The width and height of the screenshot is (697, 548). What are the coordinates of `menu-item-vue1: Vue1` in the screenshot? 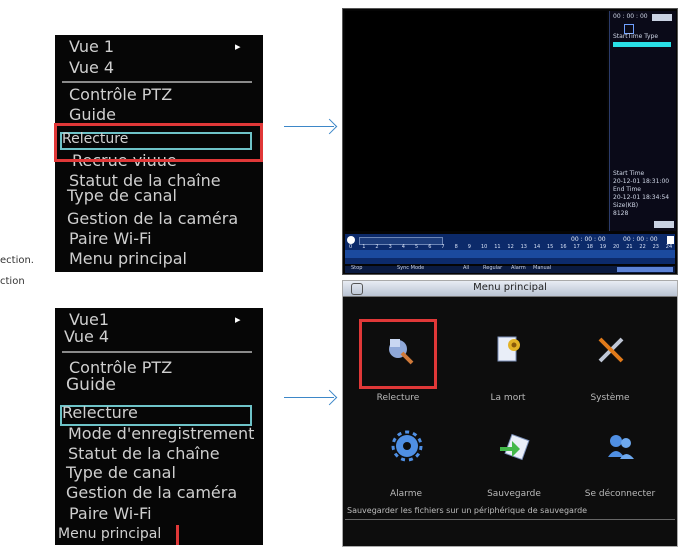 It's located at (89, 320).